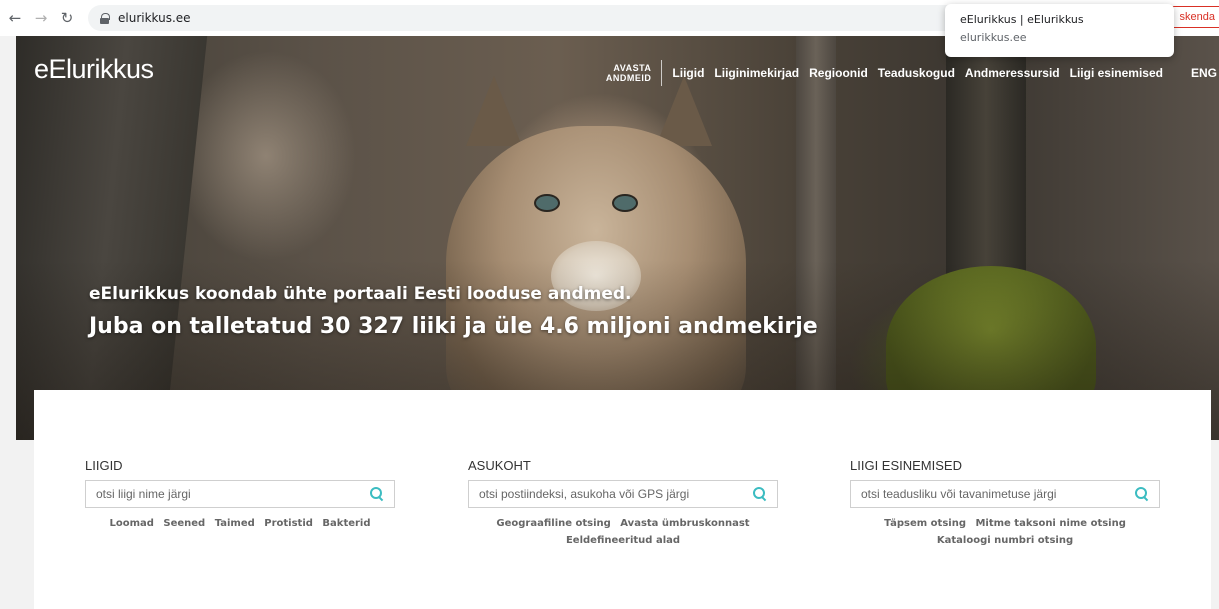 The image size is (1219, 609). Describe the element at coordinates (756, 73) in the screenshot. I see `nav-liiginimekirjad: Liiginimekirjad` at that location.